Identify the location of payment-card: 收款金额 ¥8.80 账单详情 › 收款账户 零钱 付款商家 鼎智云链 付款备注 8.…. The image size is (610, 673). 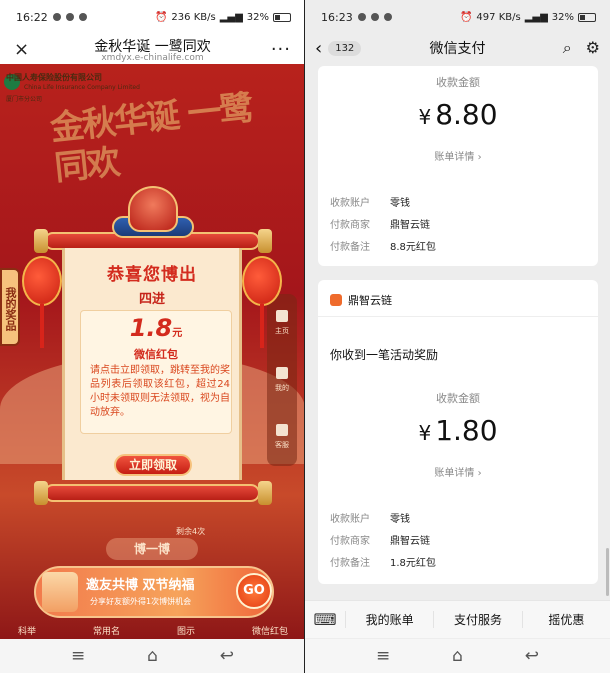
(458, 166).